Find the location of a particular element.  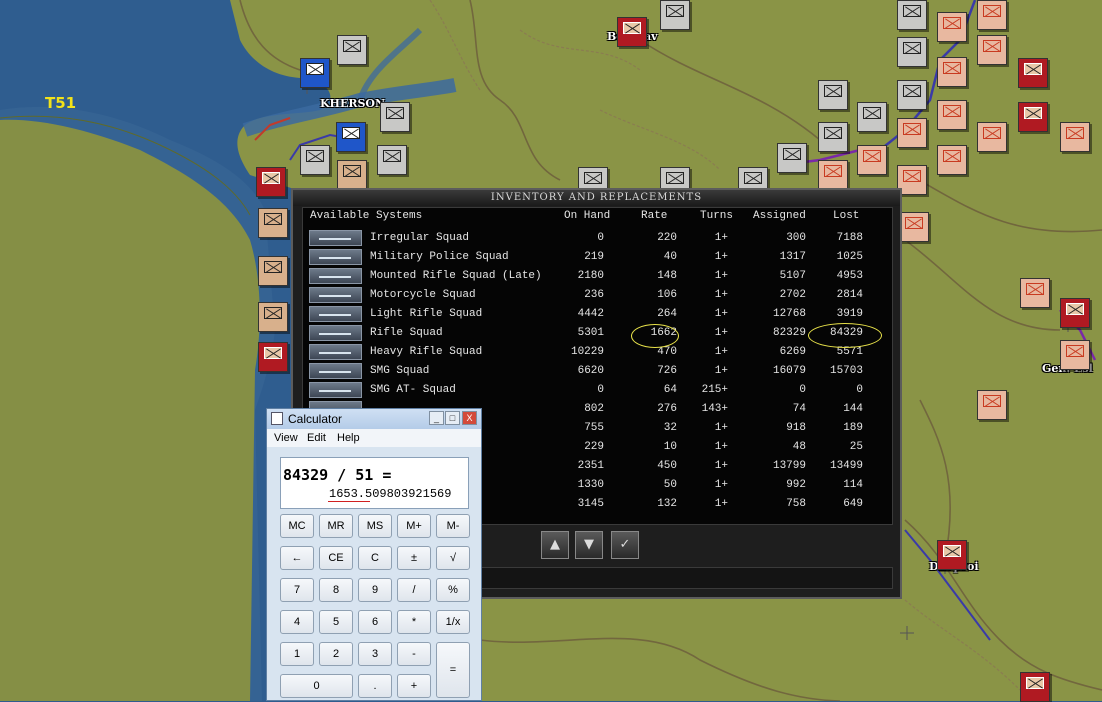

close-button: X is located at coordinates (469, 418).